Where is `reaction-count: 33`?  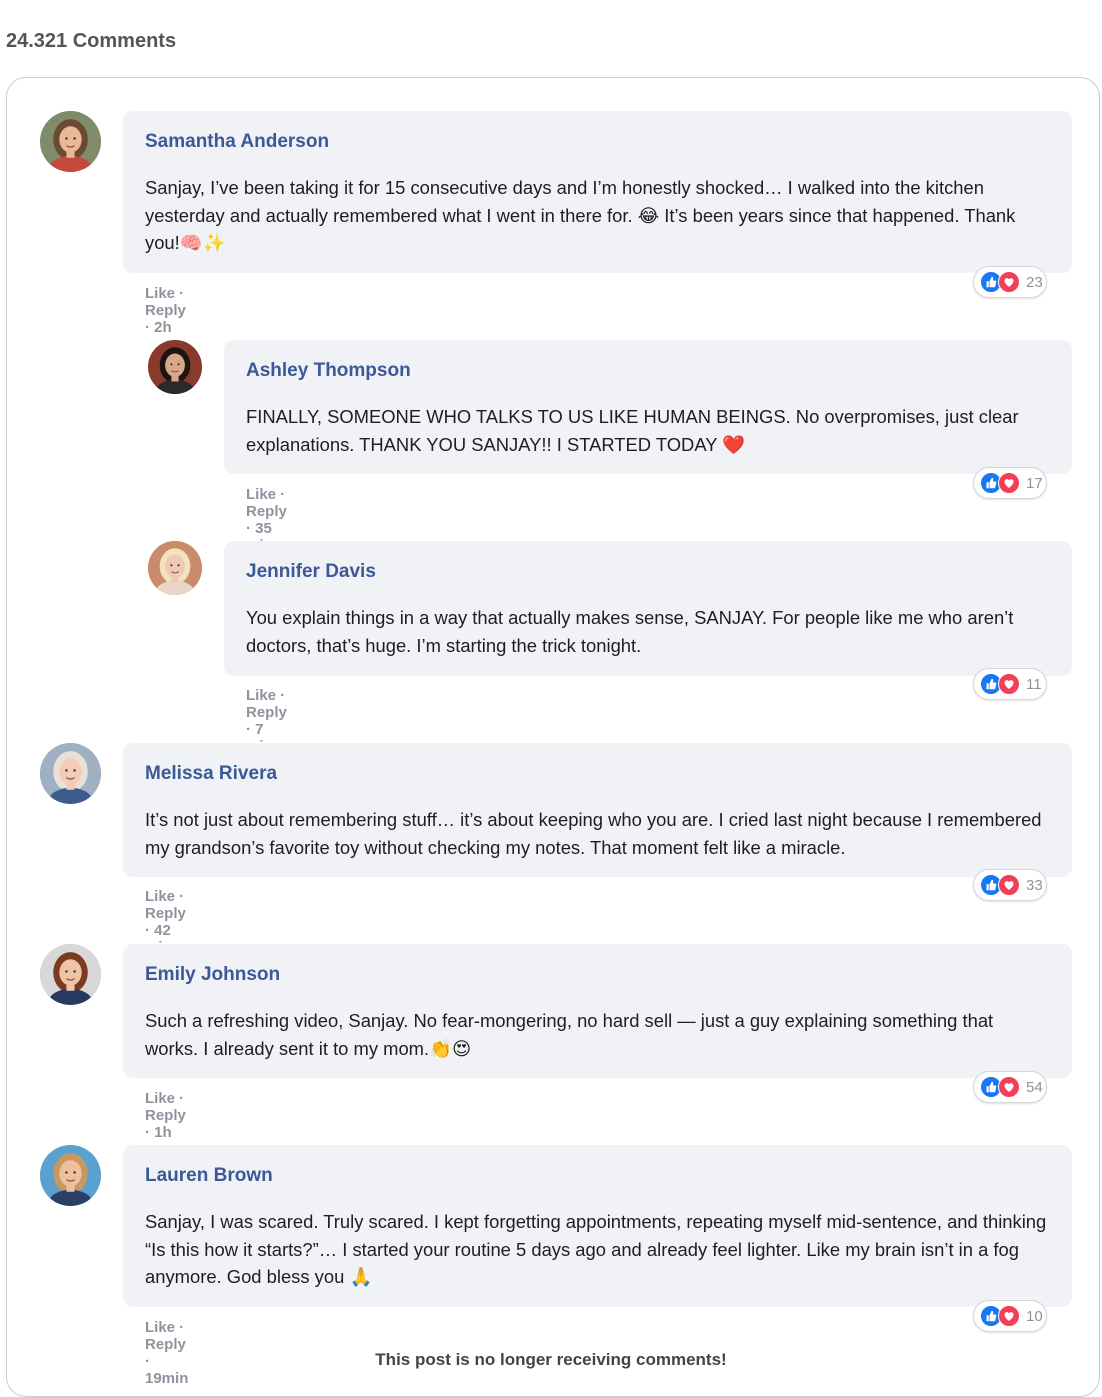
reaction-count: 33 is located at coordinates (1034, 885).